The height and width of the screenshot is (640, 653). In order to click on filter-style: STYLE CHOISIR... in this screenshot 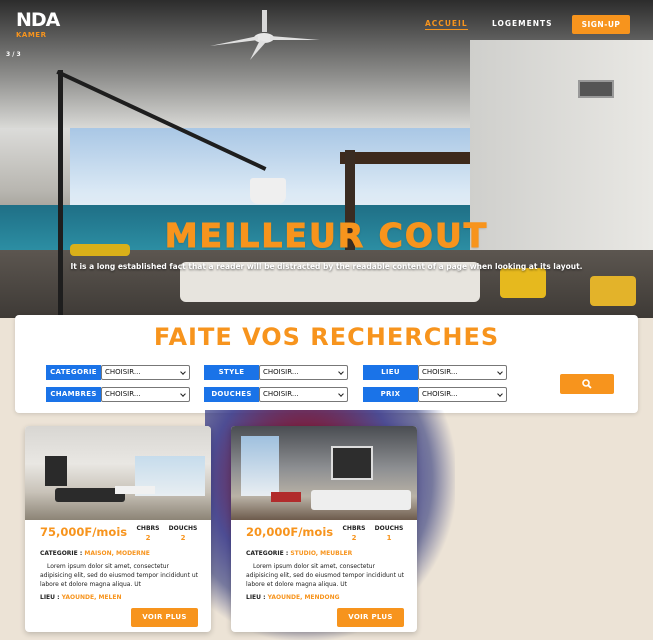, I will do `click(276, 372)`.